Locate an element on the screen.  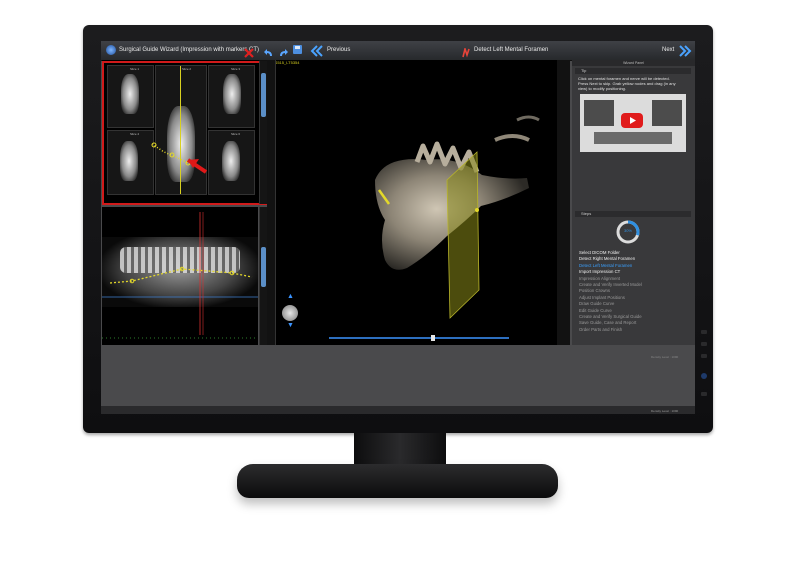
tip-line: view) to modify positioning. is located at coordinates (602, 88).